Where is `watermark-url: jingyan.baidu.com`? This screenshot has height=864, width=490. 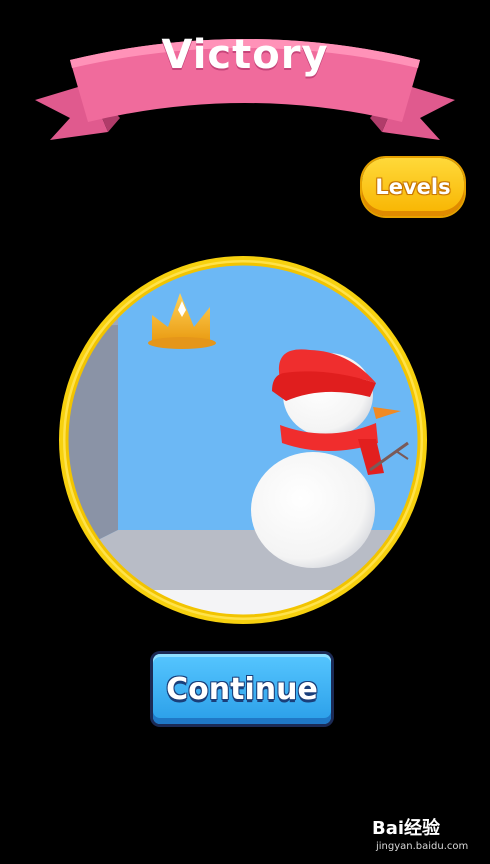
watermark-url: jingyan.baidu.com is located at coordinates (422, 846).